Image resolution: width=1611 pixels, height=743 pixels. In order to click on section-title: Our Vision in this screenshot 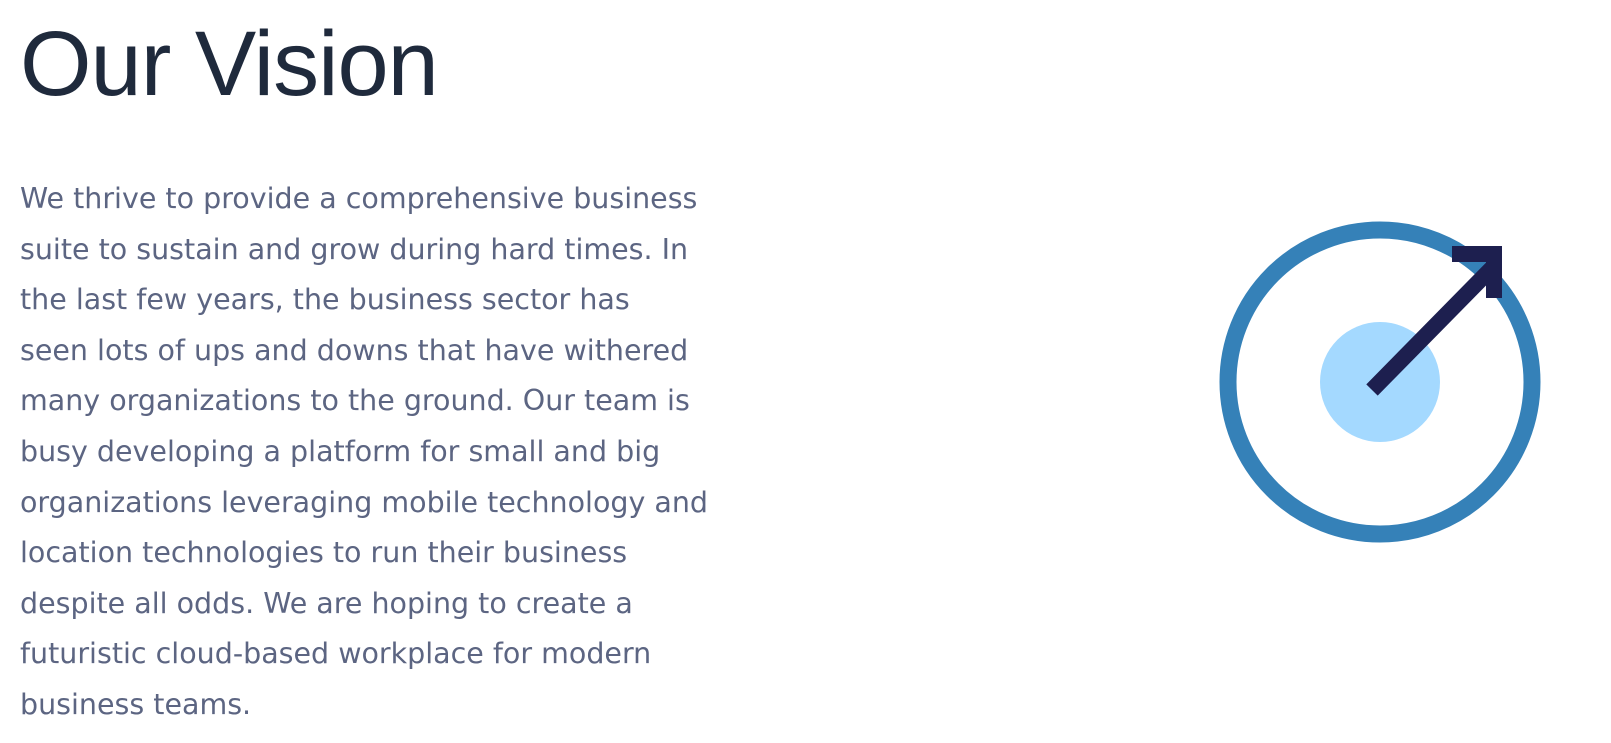, I will do `click(229, 64)`.